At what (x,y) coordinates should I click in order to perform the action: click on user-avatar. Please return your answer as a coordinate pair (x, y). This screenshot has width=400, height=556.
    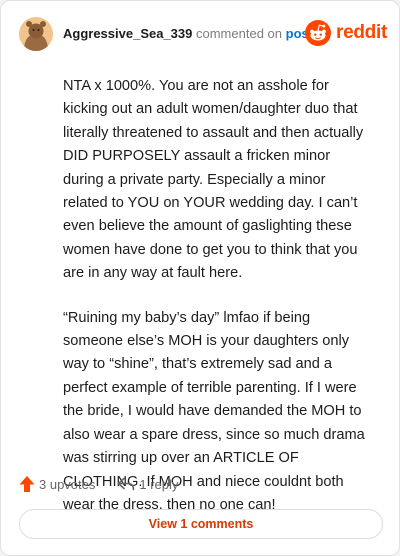
    Looking at the image, I should click on (36, 34).